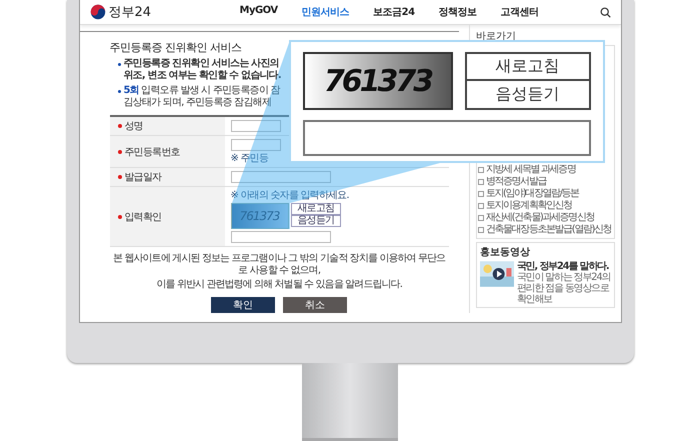 This screenshot has height=441, width=700. I want to click on quick-link: 재산세(건축물)과세증명신청, so click(545, 218).